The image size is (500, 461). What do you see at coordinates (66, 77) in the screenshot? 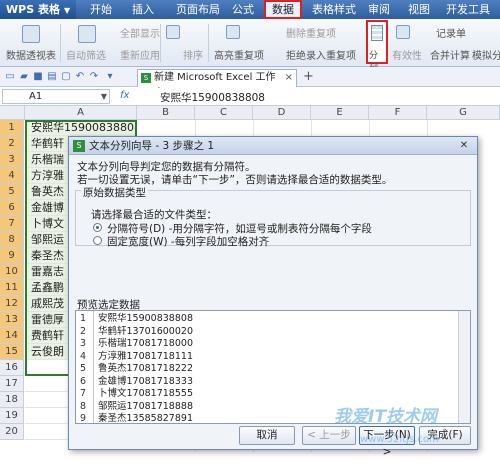
I see `preview-icon: ▢` at bounding box center [66, 77].